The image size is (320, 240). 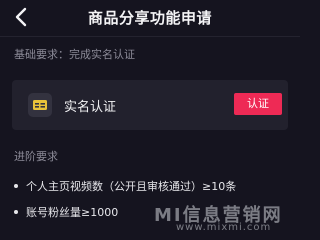 I want to click on advanced-requirement-label: 进阶要求, so click(x=36, y=156).